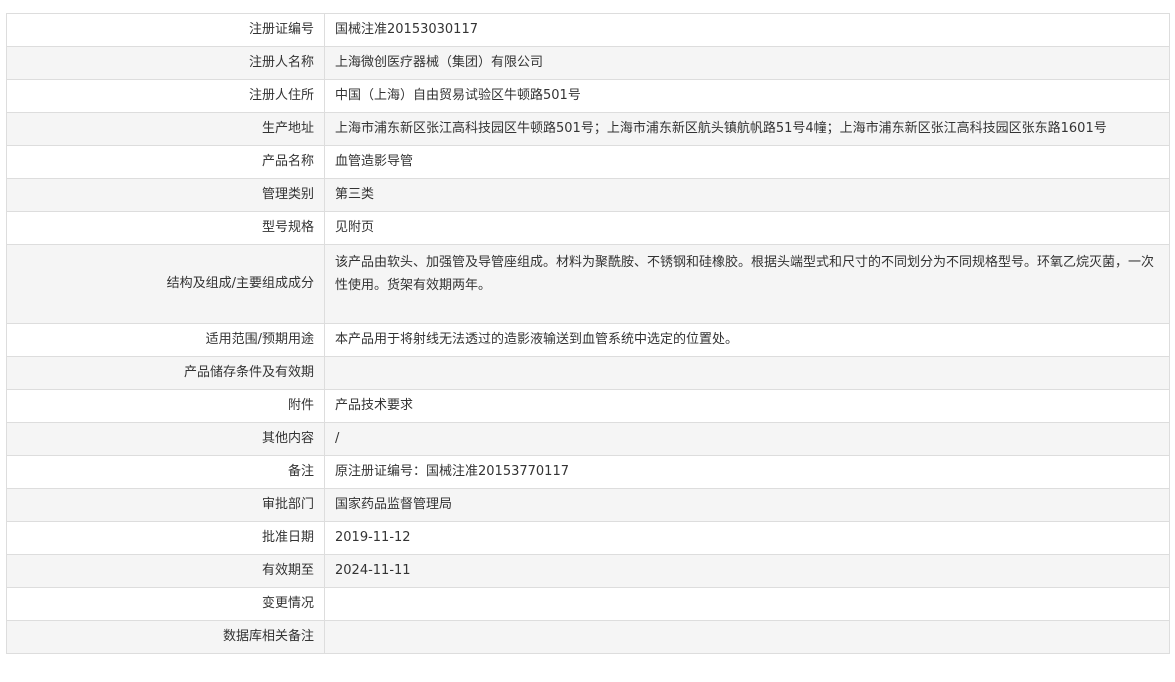  I want to click on row-label: 结构及组成/主要组成成分, so click(165, 284).